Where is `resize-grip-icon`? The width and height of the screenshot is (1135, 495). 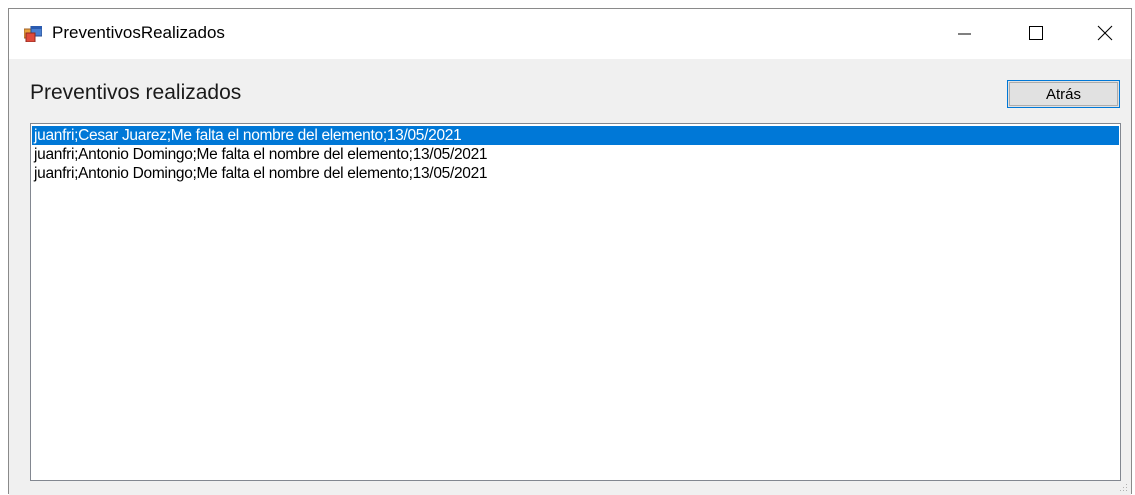
resize-grip-icon is located at coordinates (1123, 487).